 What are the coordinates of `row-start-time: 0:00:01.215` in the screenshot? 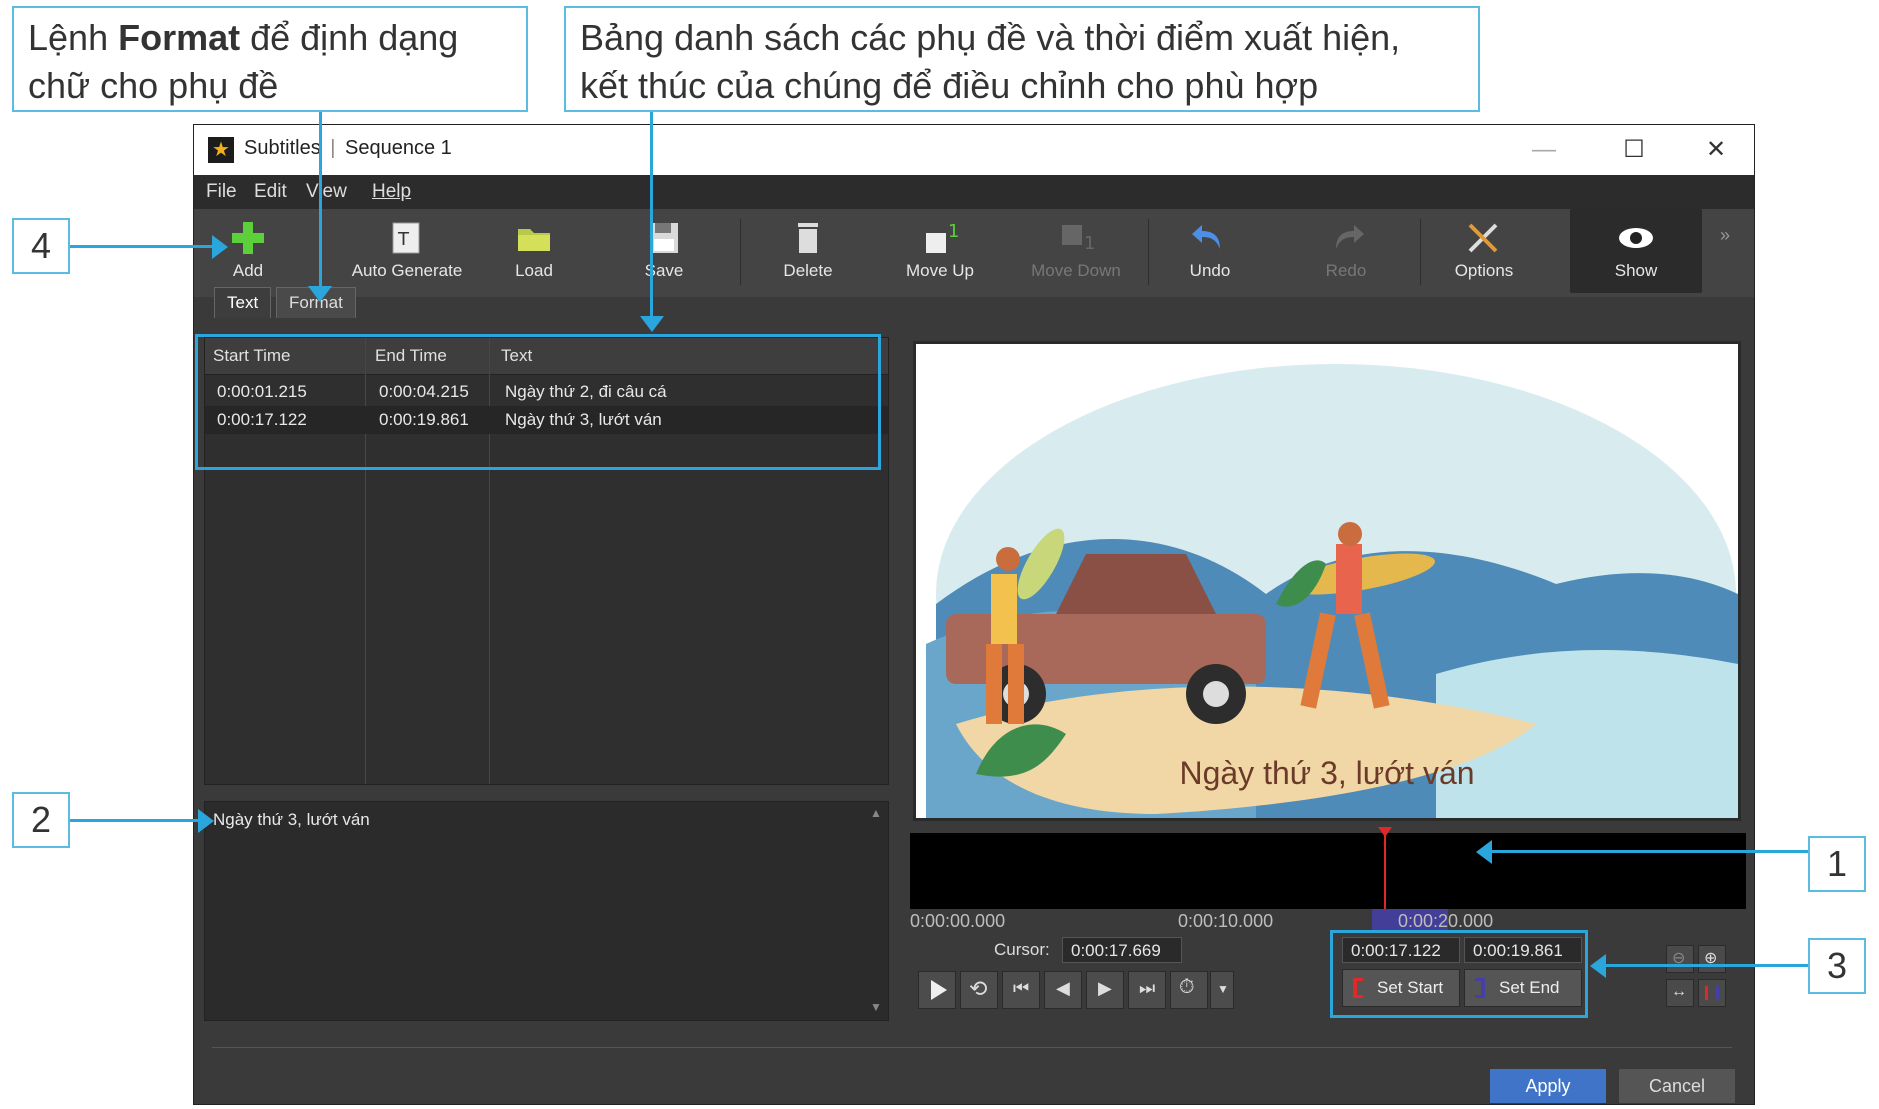 It's located at (262, 391).